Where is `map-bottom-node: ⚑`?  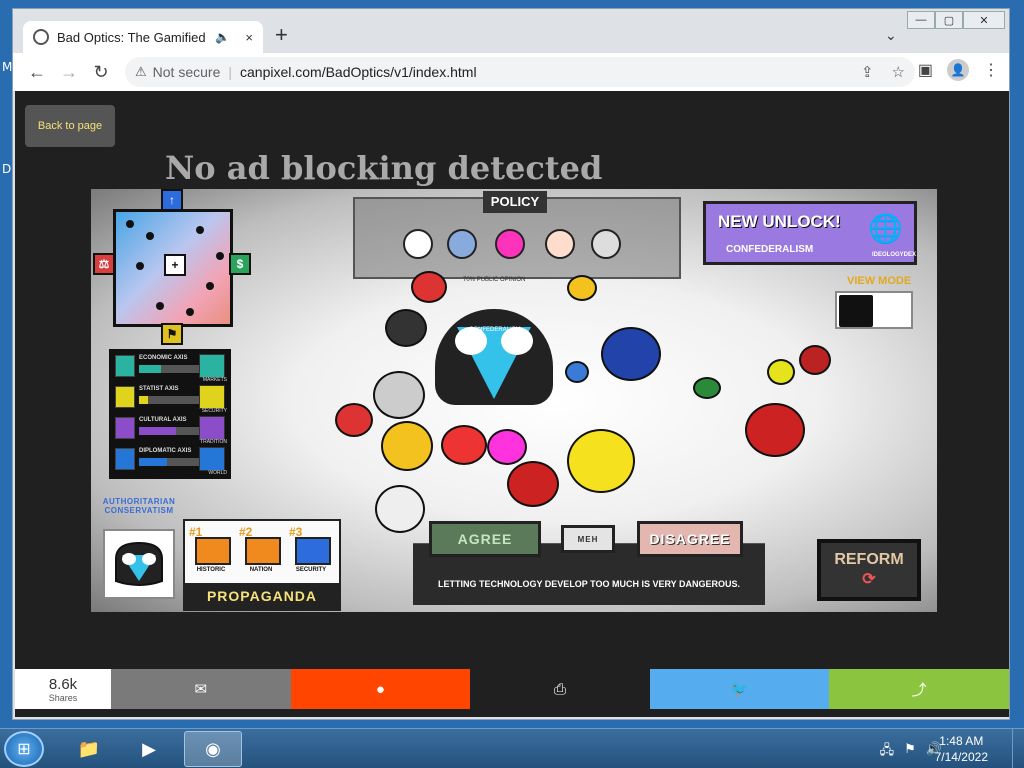 map-bottom-node: ⚑ is located at coordinates (172, 334).